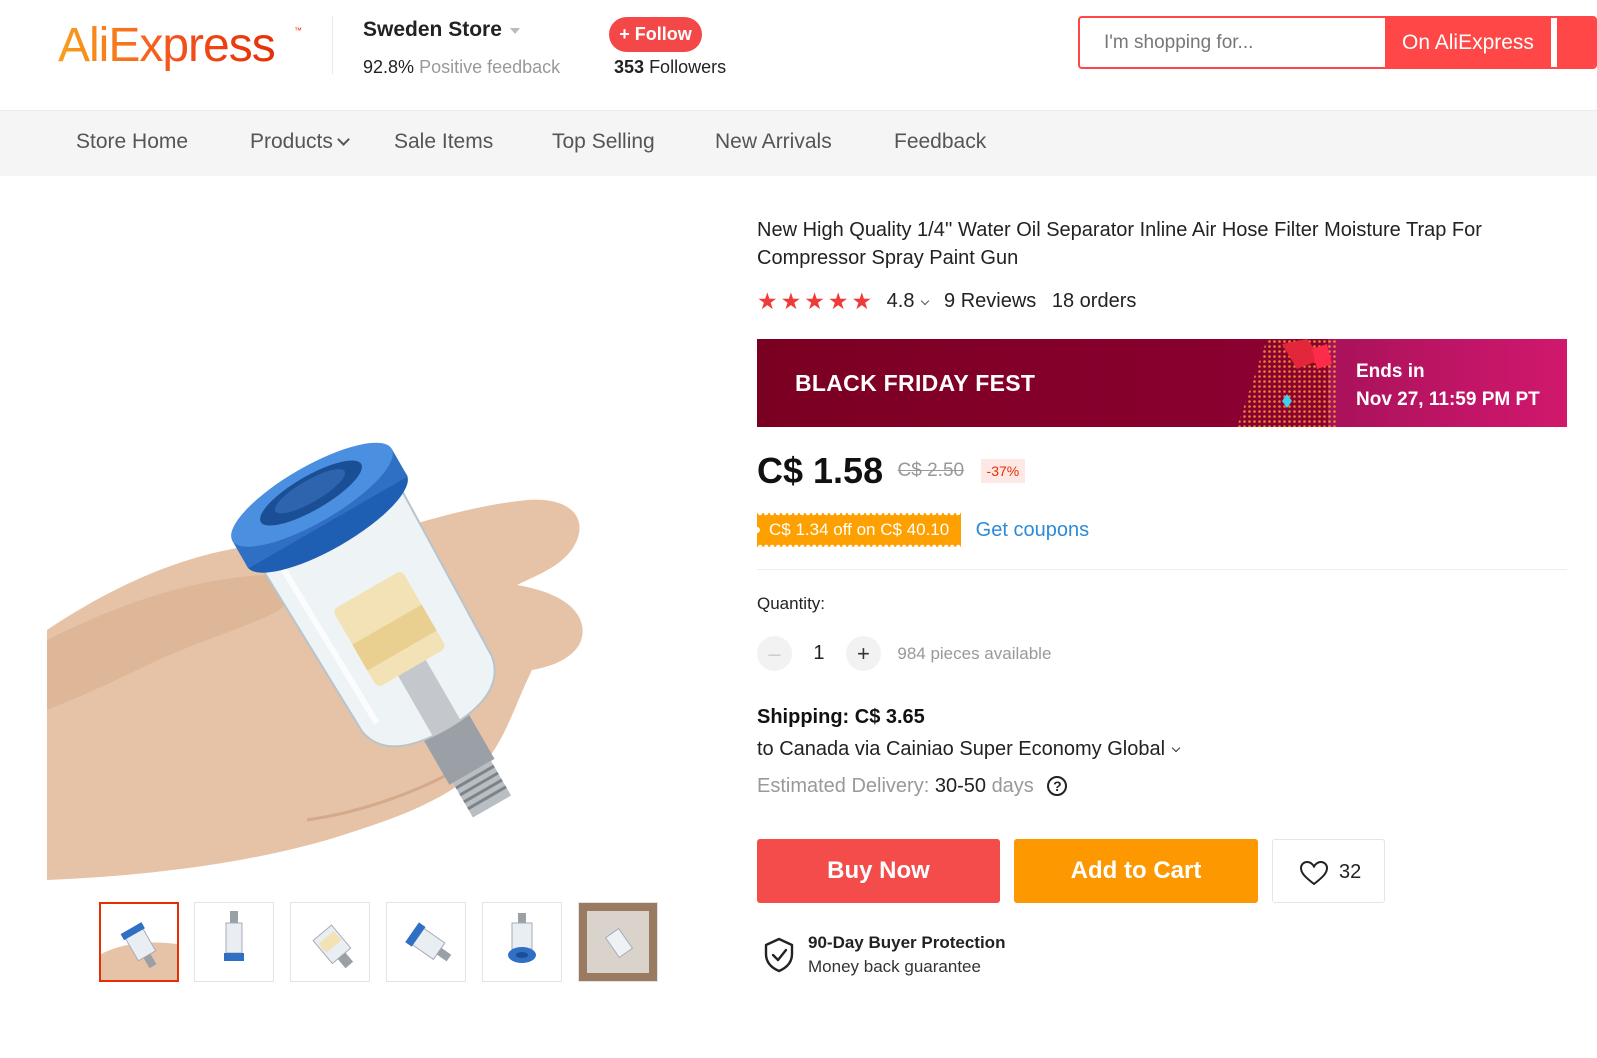  I want to click on nav-top-selling: Top Selling, so click(603, 142).